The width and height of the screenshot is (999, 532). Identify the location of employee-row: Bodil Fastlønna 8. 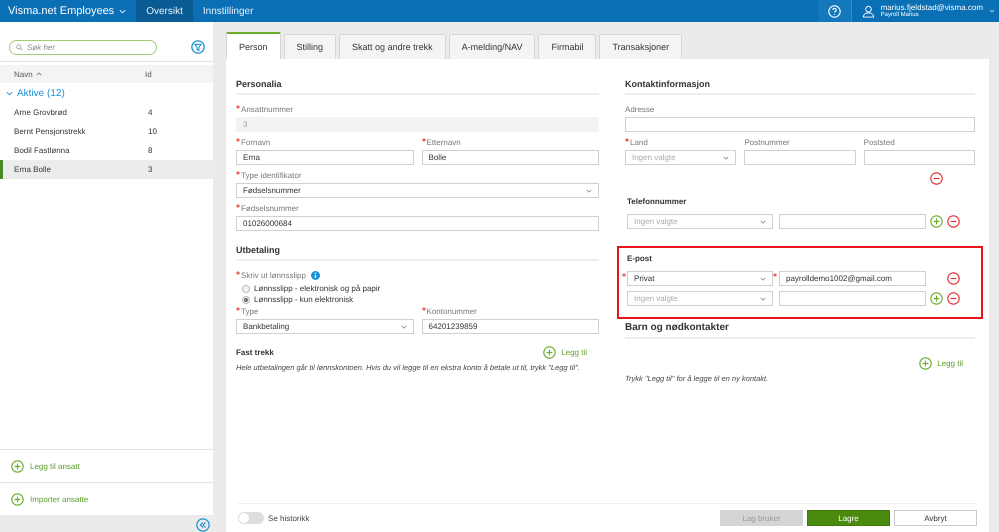
(106, 150).